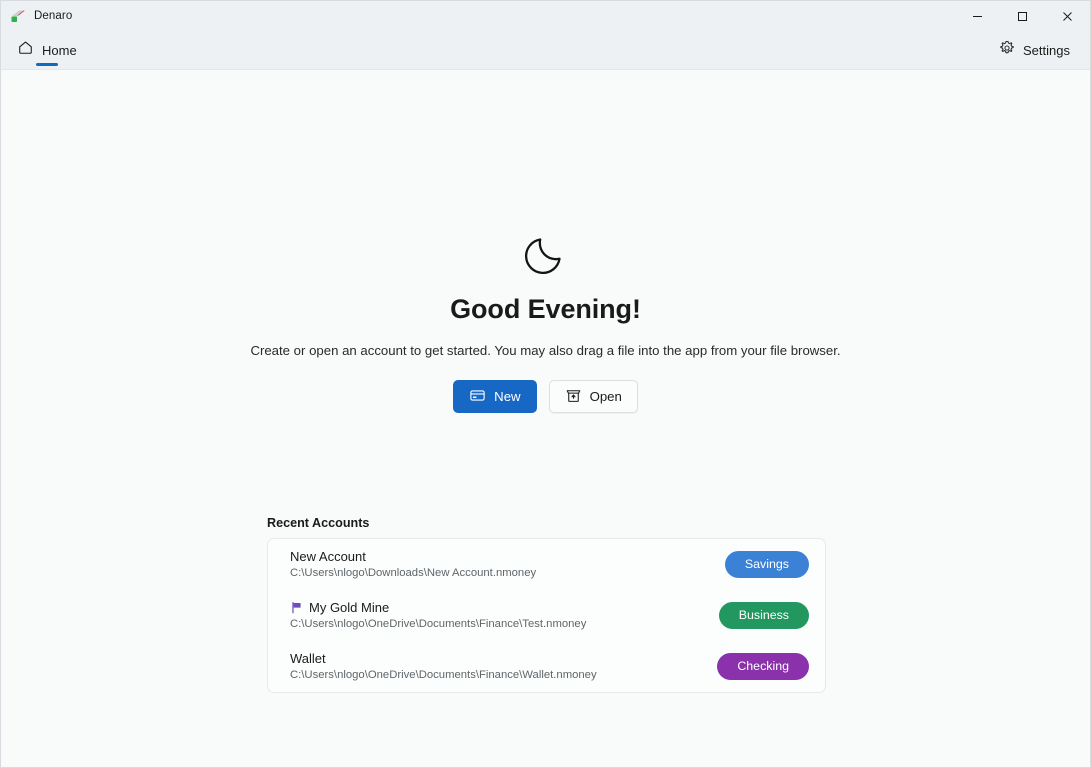 The height and width of the screenshot is (768, 1091). Describe the element at coordinates (546, 253) in the screenshot. I see `crescent-moon-icon` at that location.